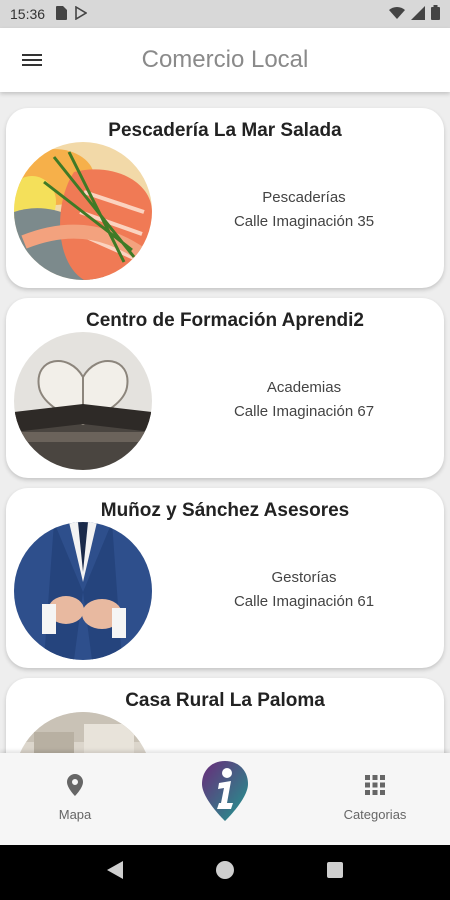  I want to click on back-triangle-icon, so click(115, 872).